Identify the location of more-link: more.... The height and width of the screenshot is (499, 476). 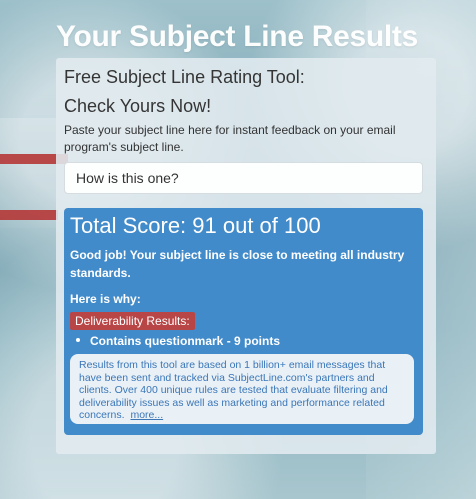
(146, 415).